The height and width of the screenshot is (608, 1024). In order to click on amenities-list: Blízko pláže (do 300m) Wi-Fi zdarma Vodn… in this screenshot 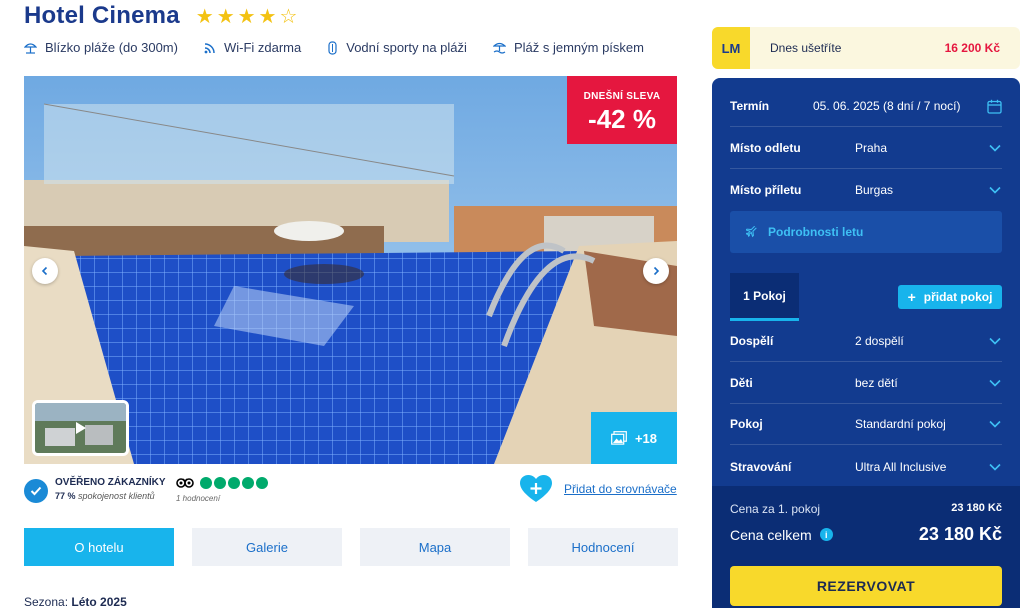, I will do `click(347, 47)`.